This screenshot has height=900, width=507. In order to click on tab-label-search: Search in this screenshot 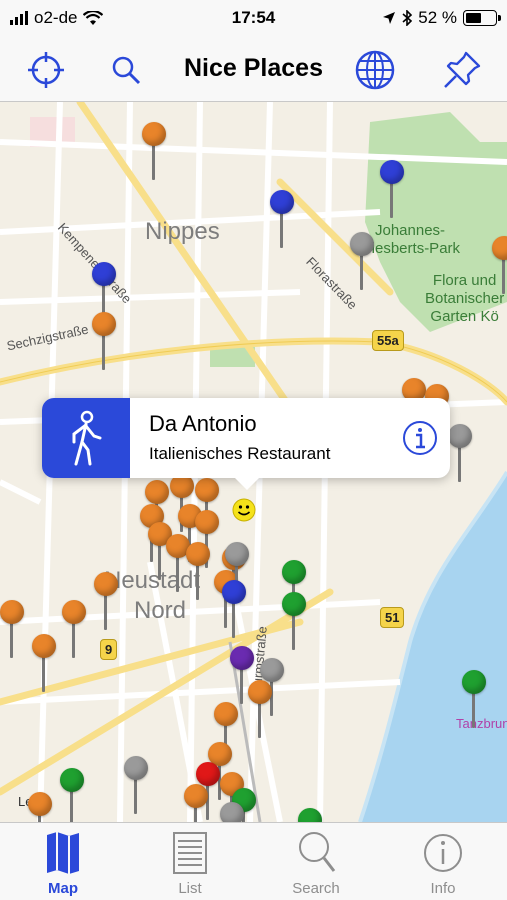, I will do `click(316, 888)`.